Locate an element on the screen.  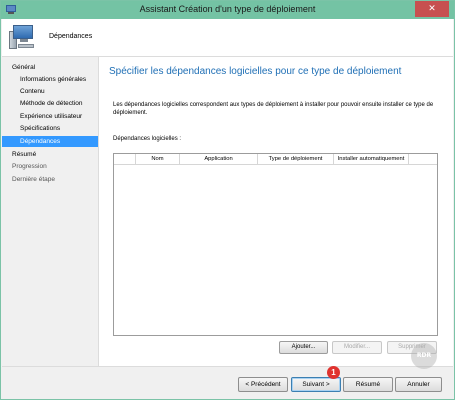
nav-item-detection-method: Méthode de détection is located at coordinates (50, 103).